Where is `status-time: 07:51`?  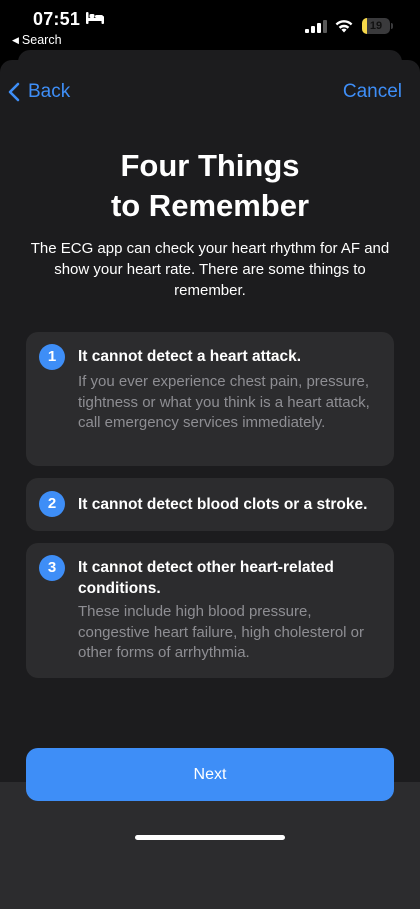 status-time: 07:51 is located at coordinates (57, 19).